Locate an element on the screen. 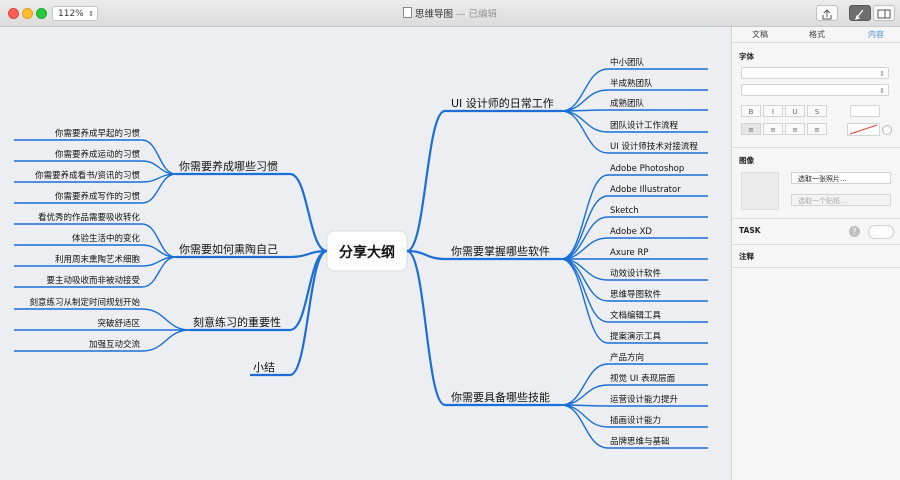 The width and height of the screenshot is (900, 480). subtopic: 你需要养成运动的习惯 is located at coordinates (98, 154).